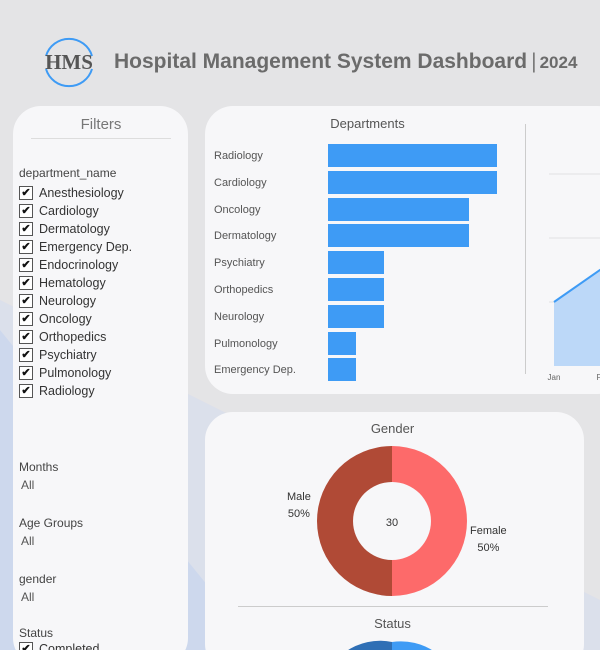 The width and height of the screenshot is (600, 650). Describe the element at coordinates (393, 606) in the screenshot. I see `gender-status-divider` at that location.